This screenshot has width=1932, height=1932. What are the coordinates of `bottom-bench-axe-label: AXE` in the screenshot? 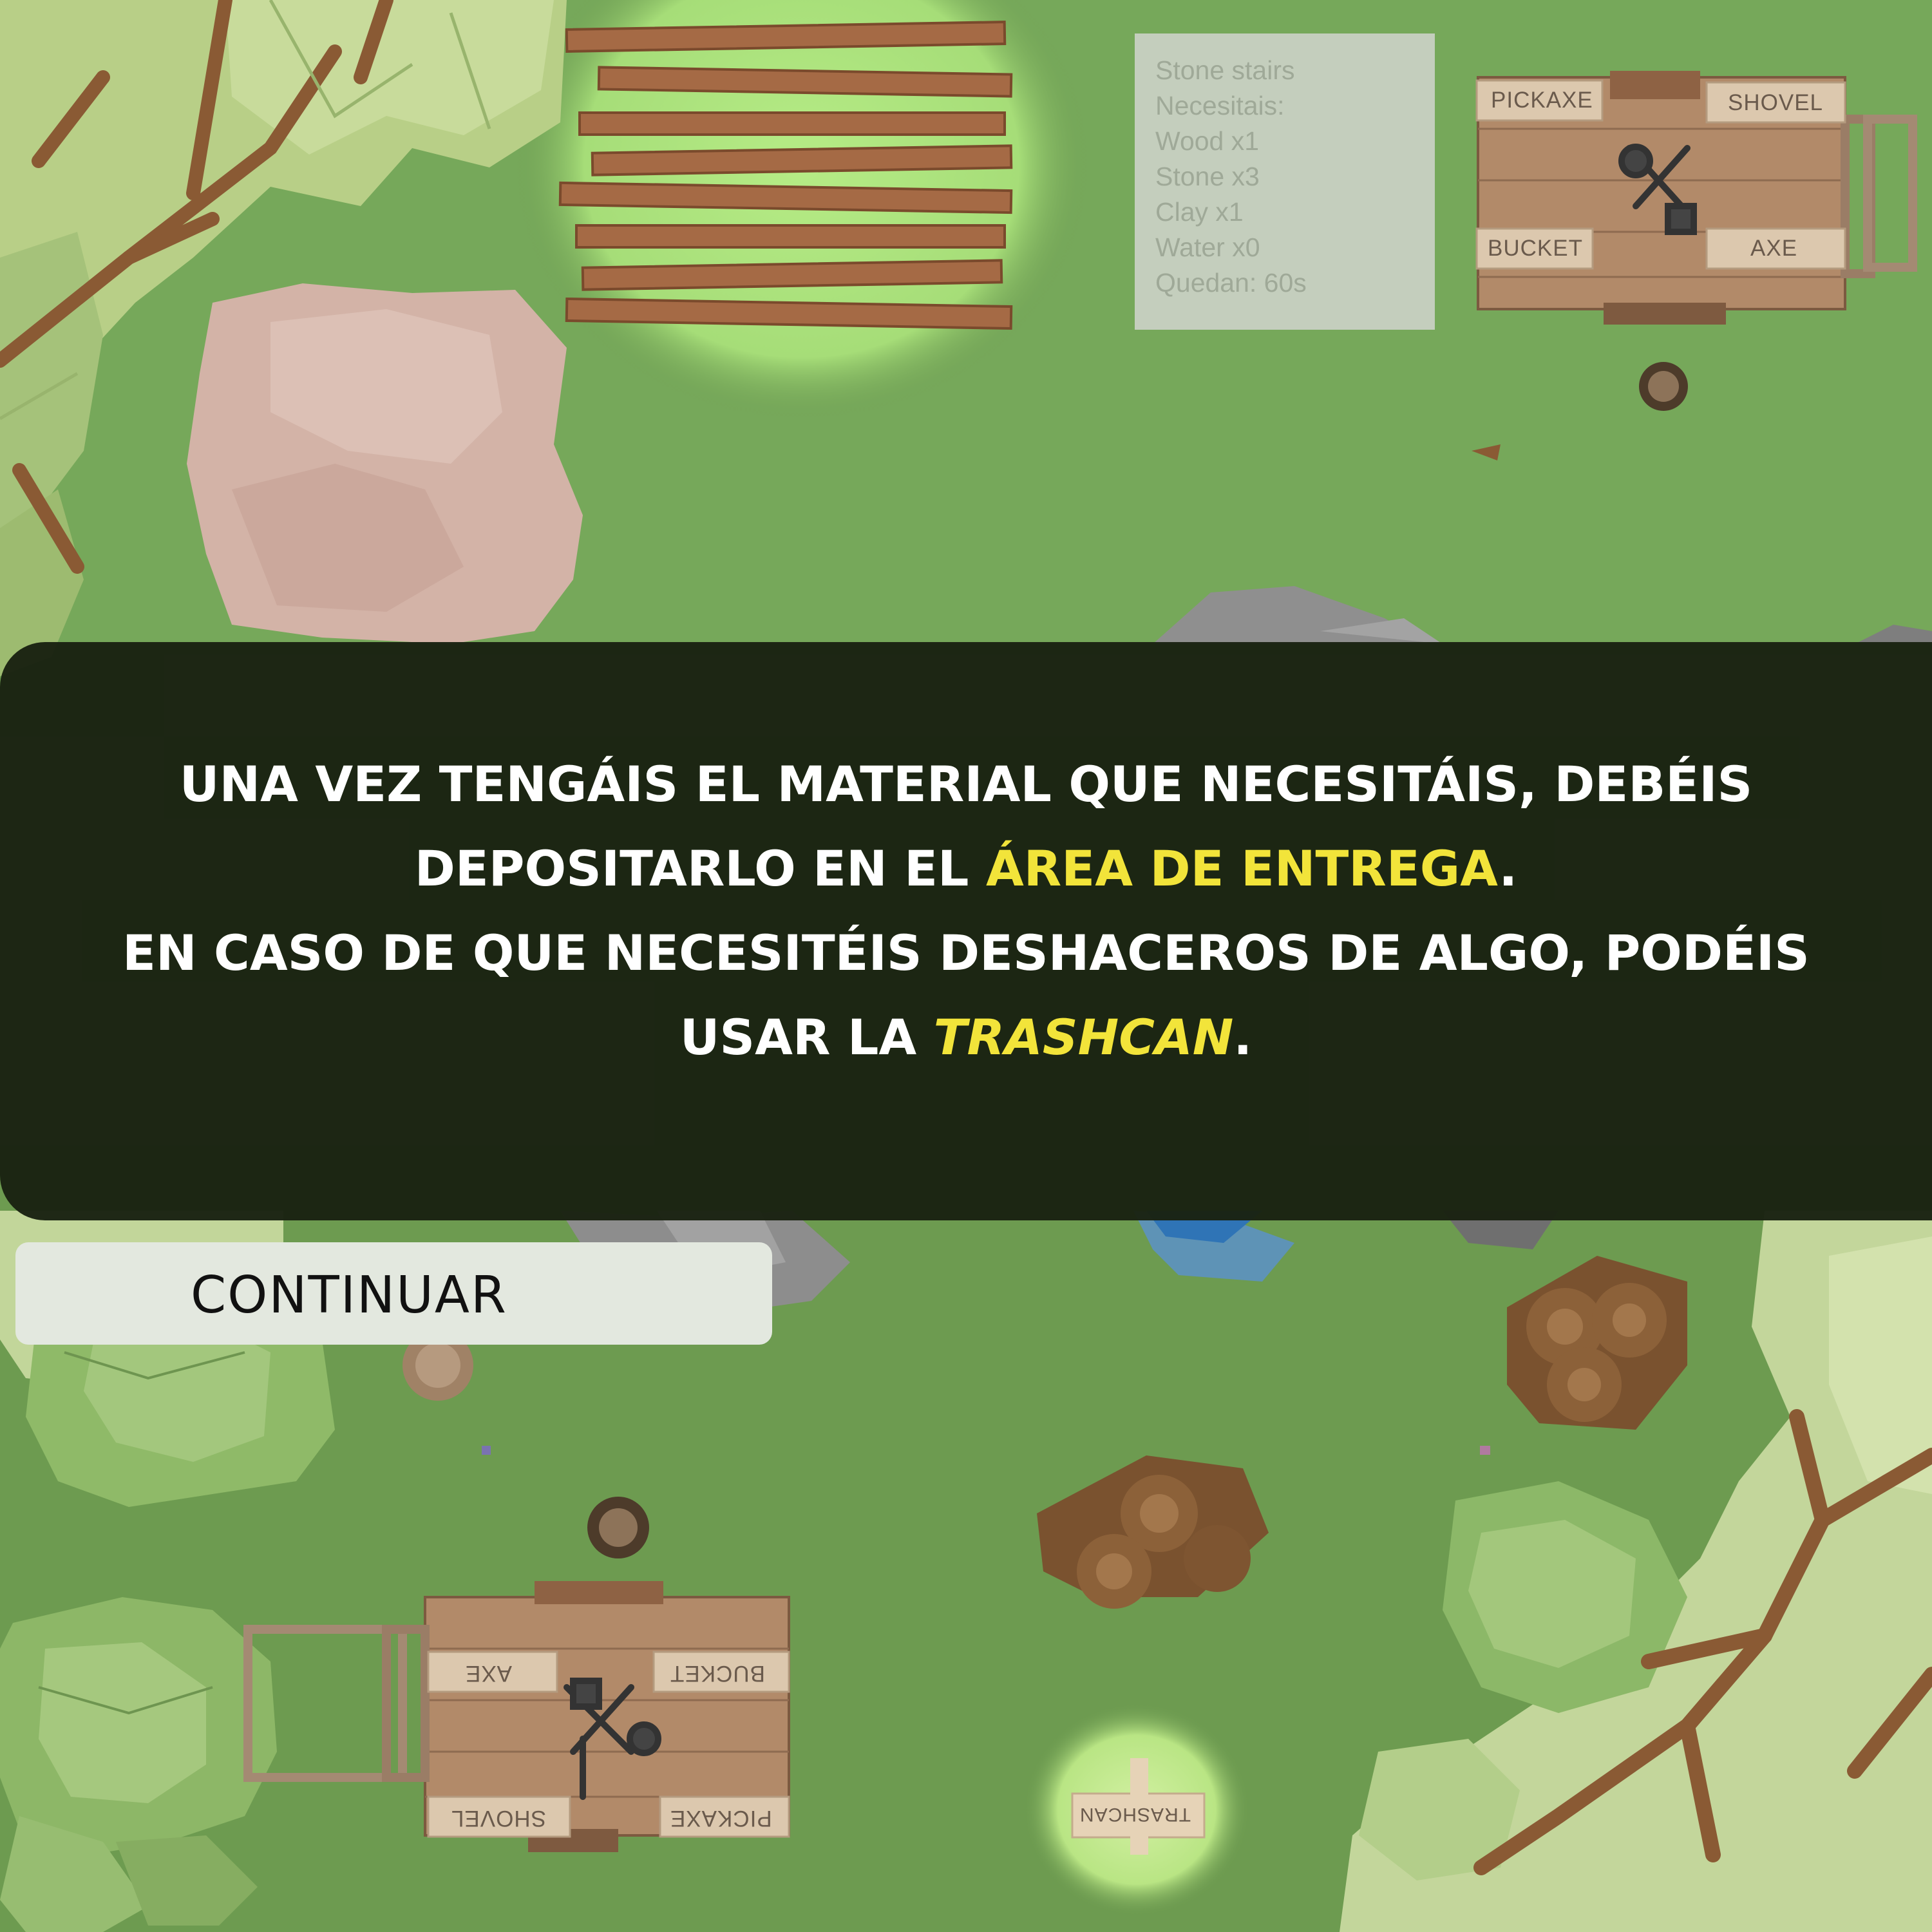 It's located at (489, 1673).